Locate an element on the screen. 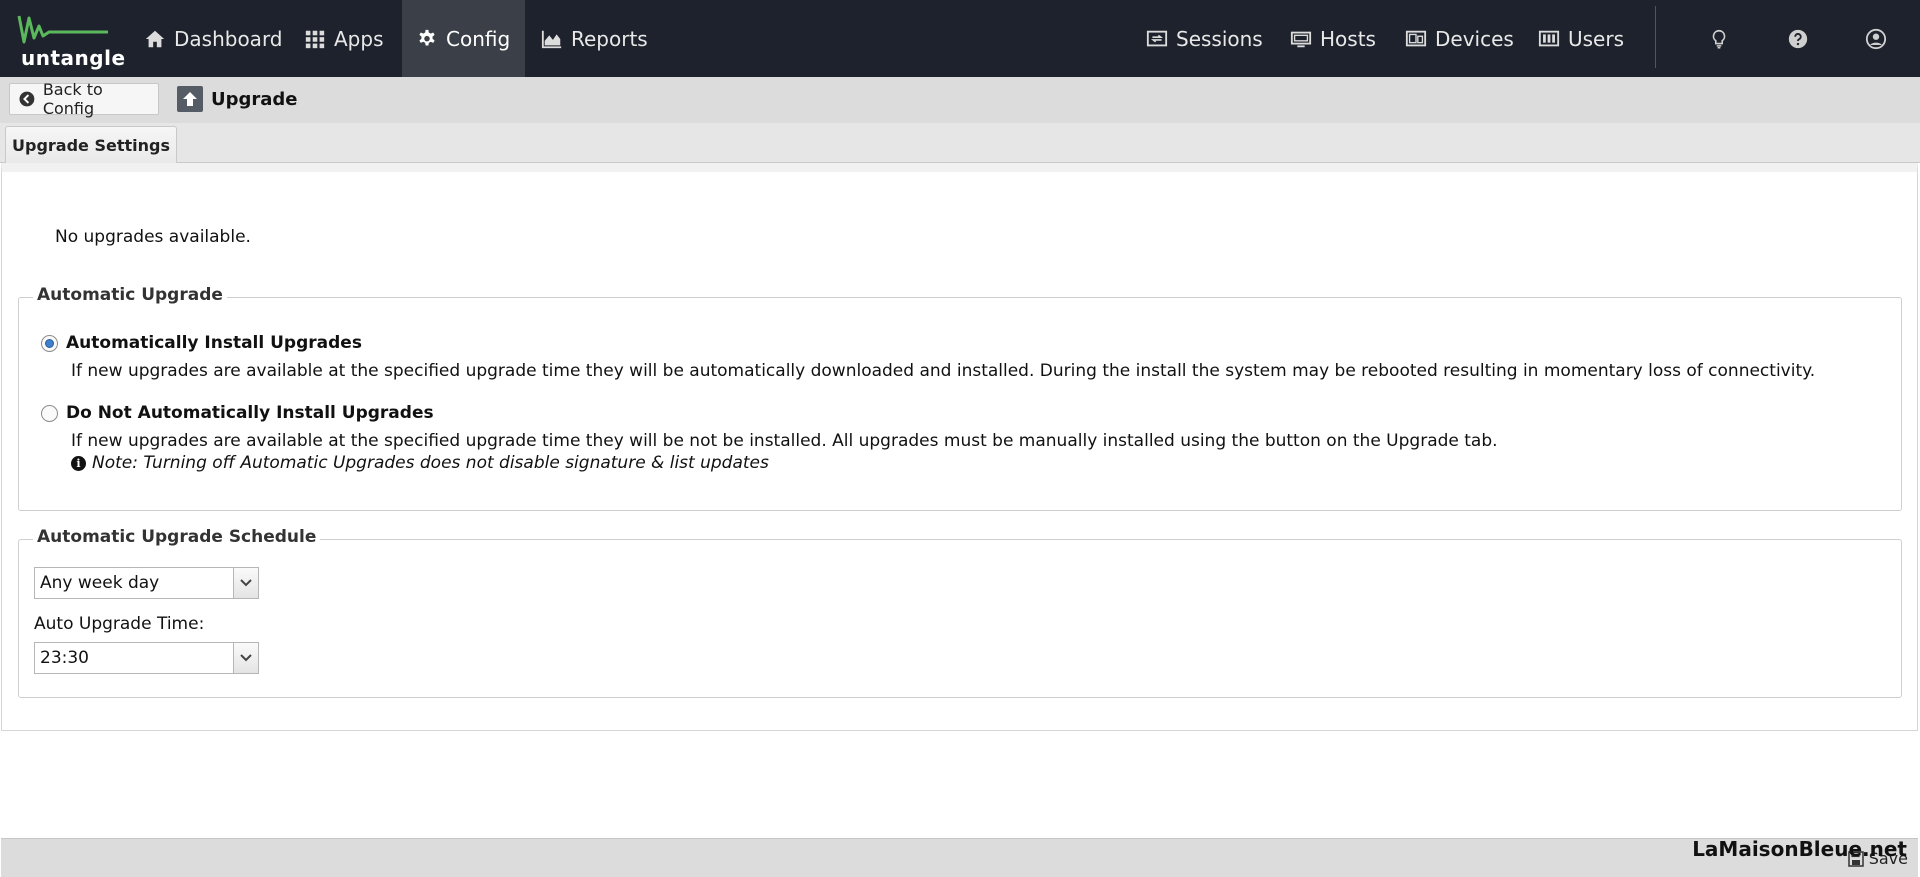 The width and height of the screenshot is (1920, 877). back-to-config-button: Back to Config is located at coordinates (84, 99).